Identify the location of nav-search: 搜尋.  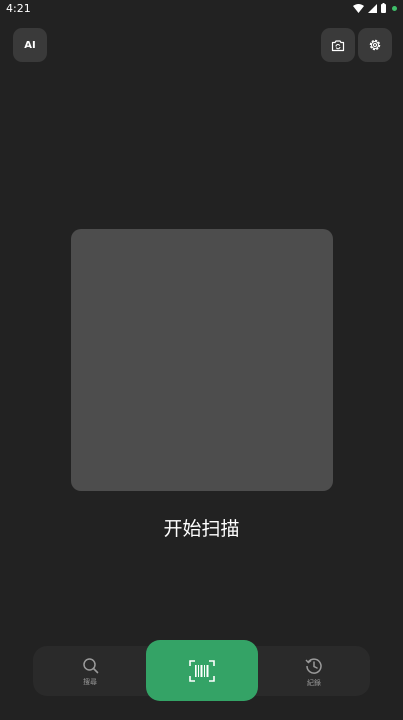
(90, 674).